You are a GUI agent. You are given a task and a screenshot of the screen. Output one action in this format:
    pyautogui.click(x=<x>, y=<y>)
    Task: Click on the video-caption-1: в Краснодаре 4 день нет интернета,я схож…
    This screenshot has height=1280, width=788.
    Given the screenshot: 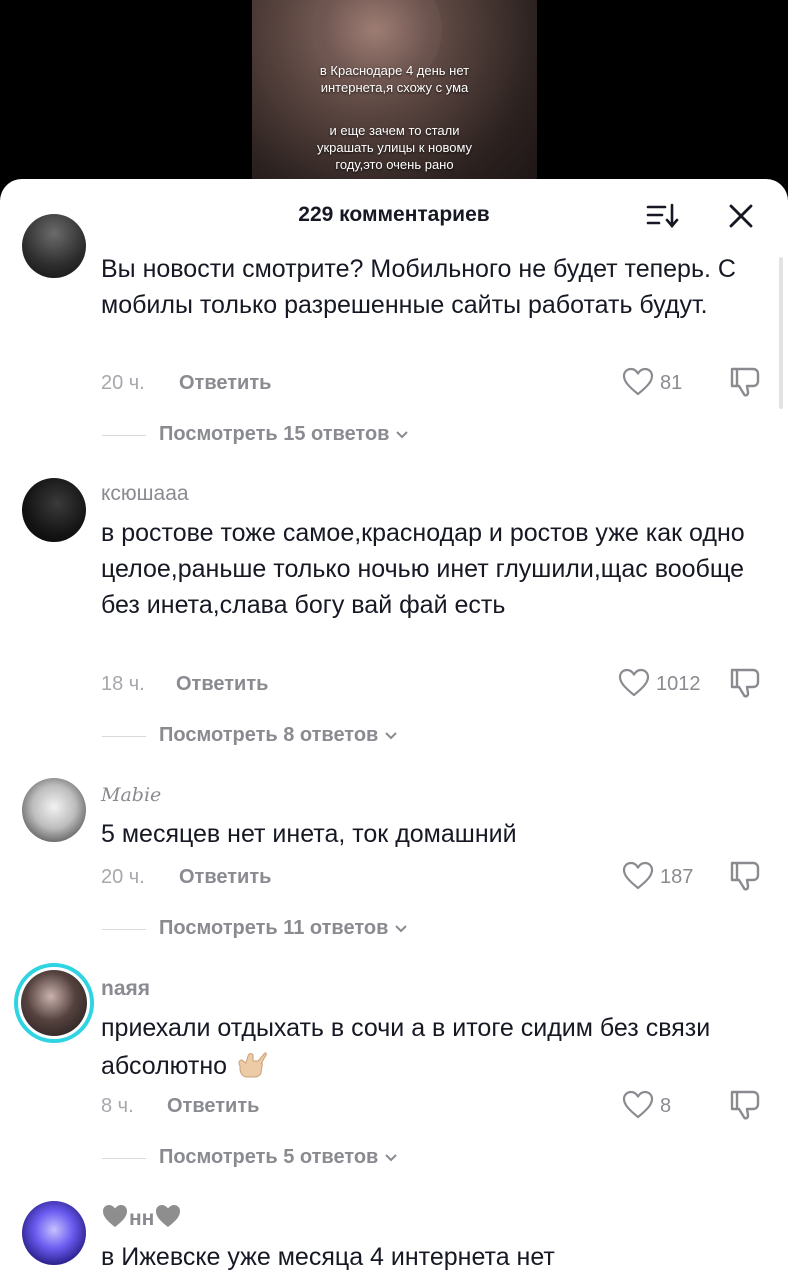 What is the action you would take?
    pyautogui.click(x=394, y=79)
    